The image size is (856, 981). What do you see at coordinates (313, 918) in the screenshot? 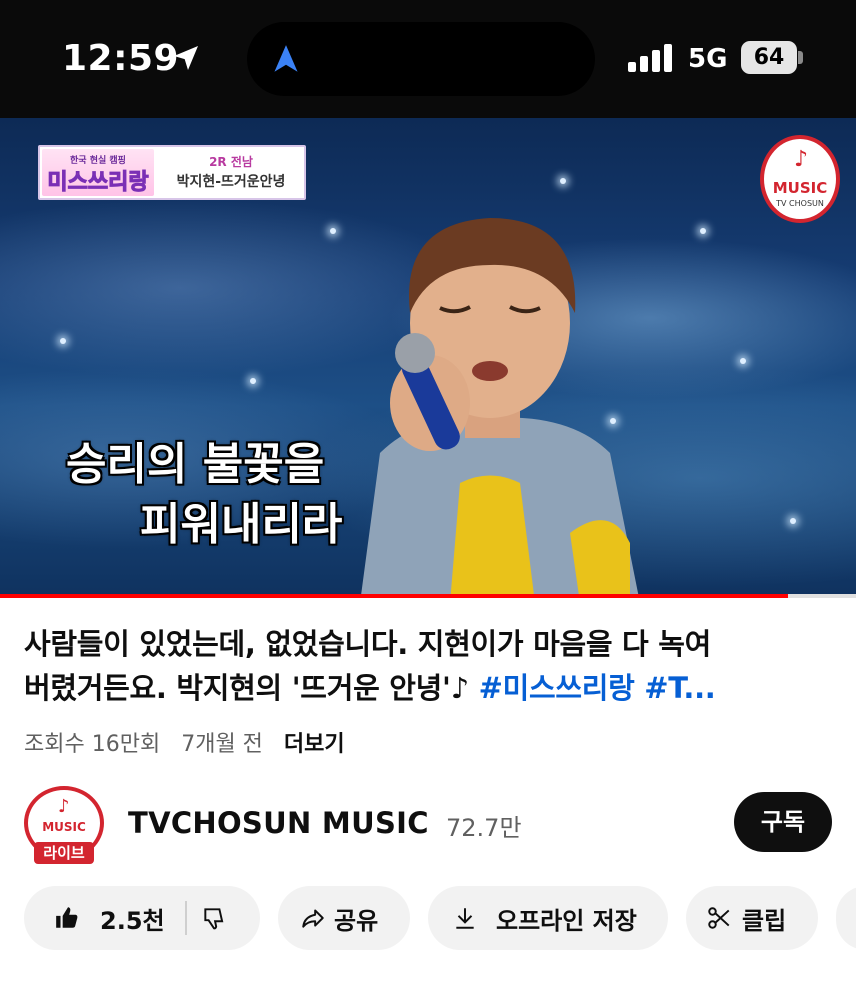
I see `share-icon` at bounding box center [313, 918].